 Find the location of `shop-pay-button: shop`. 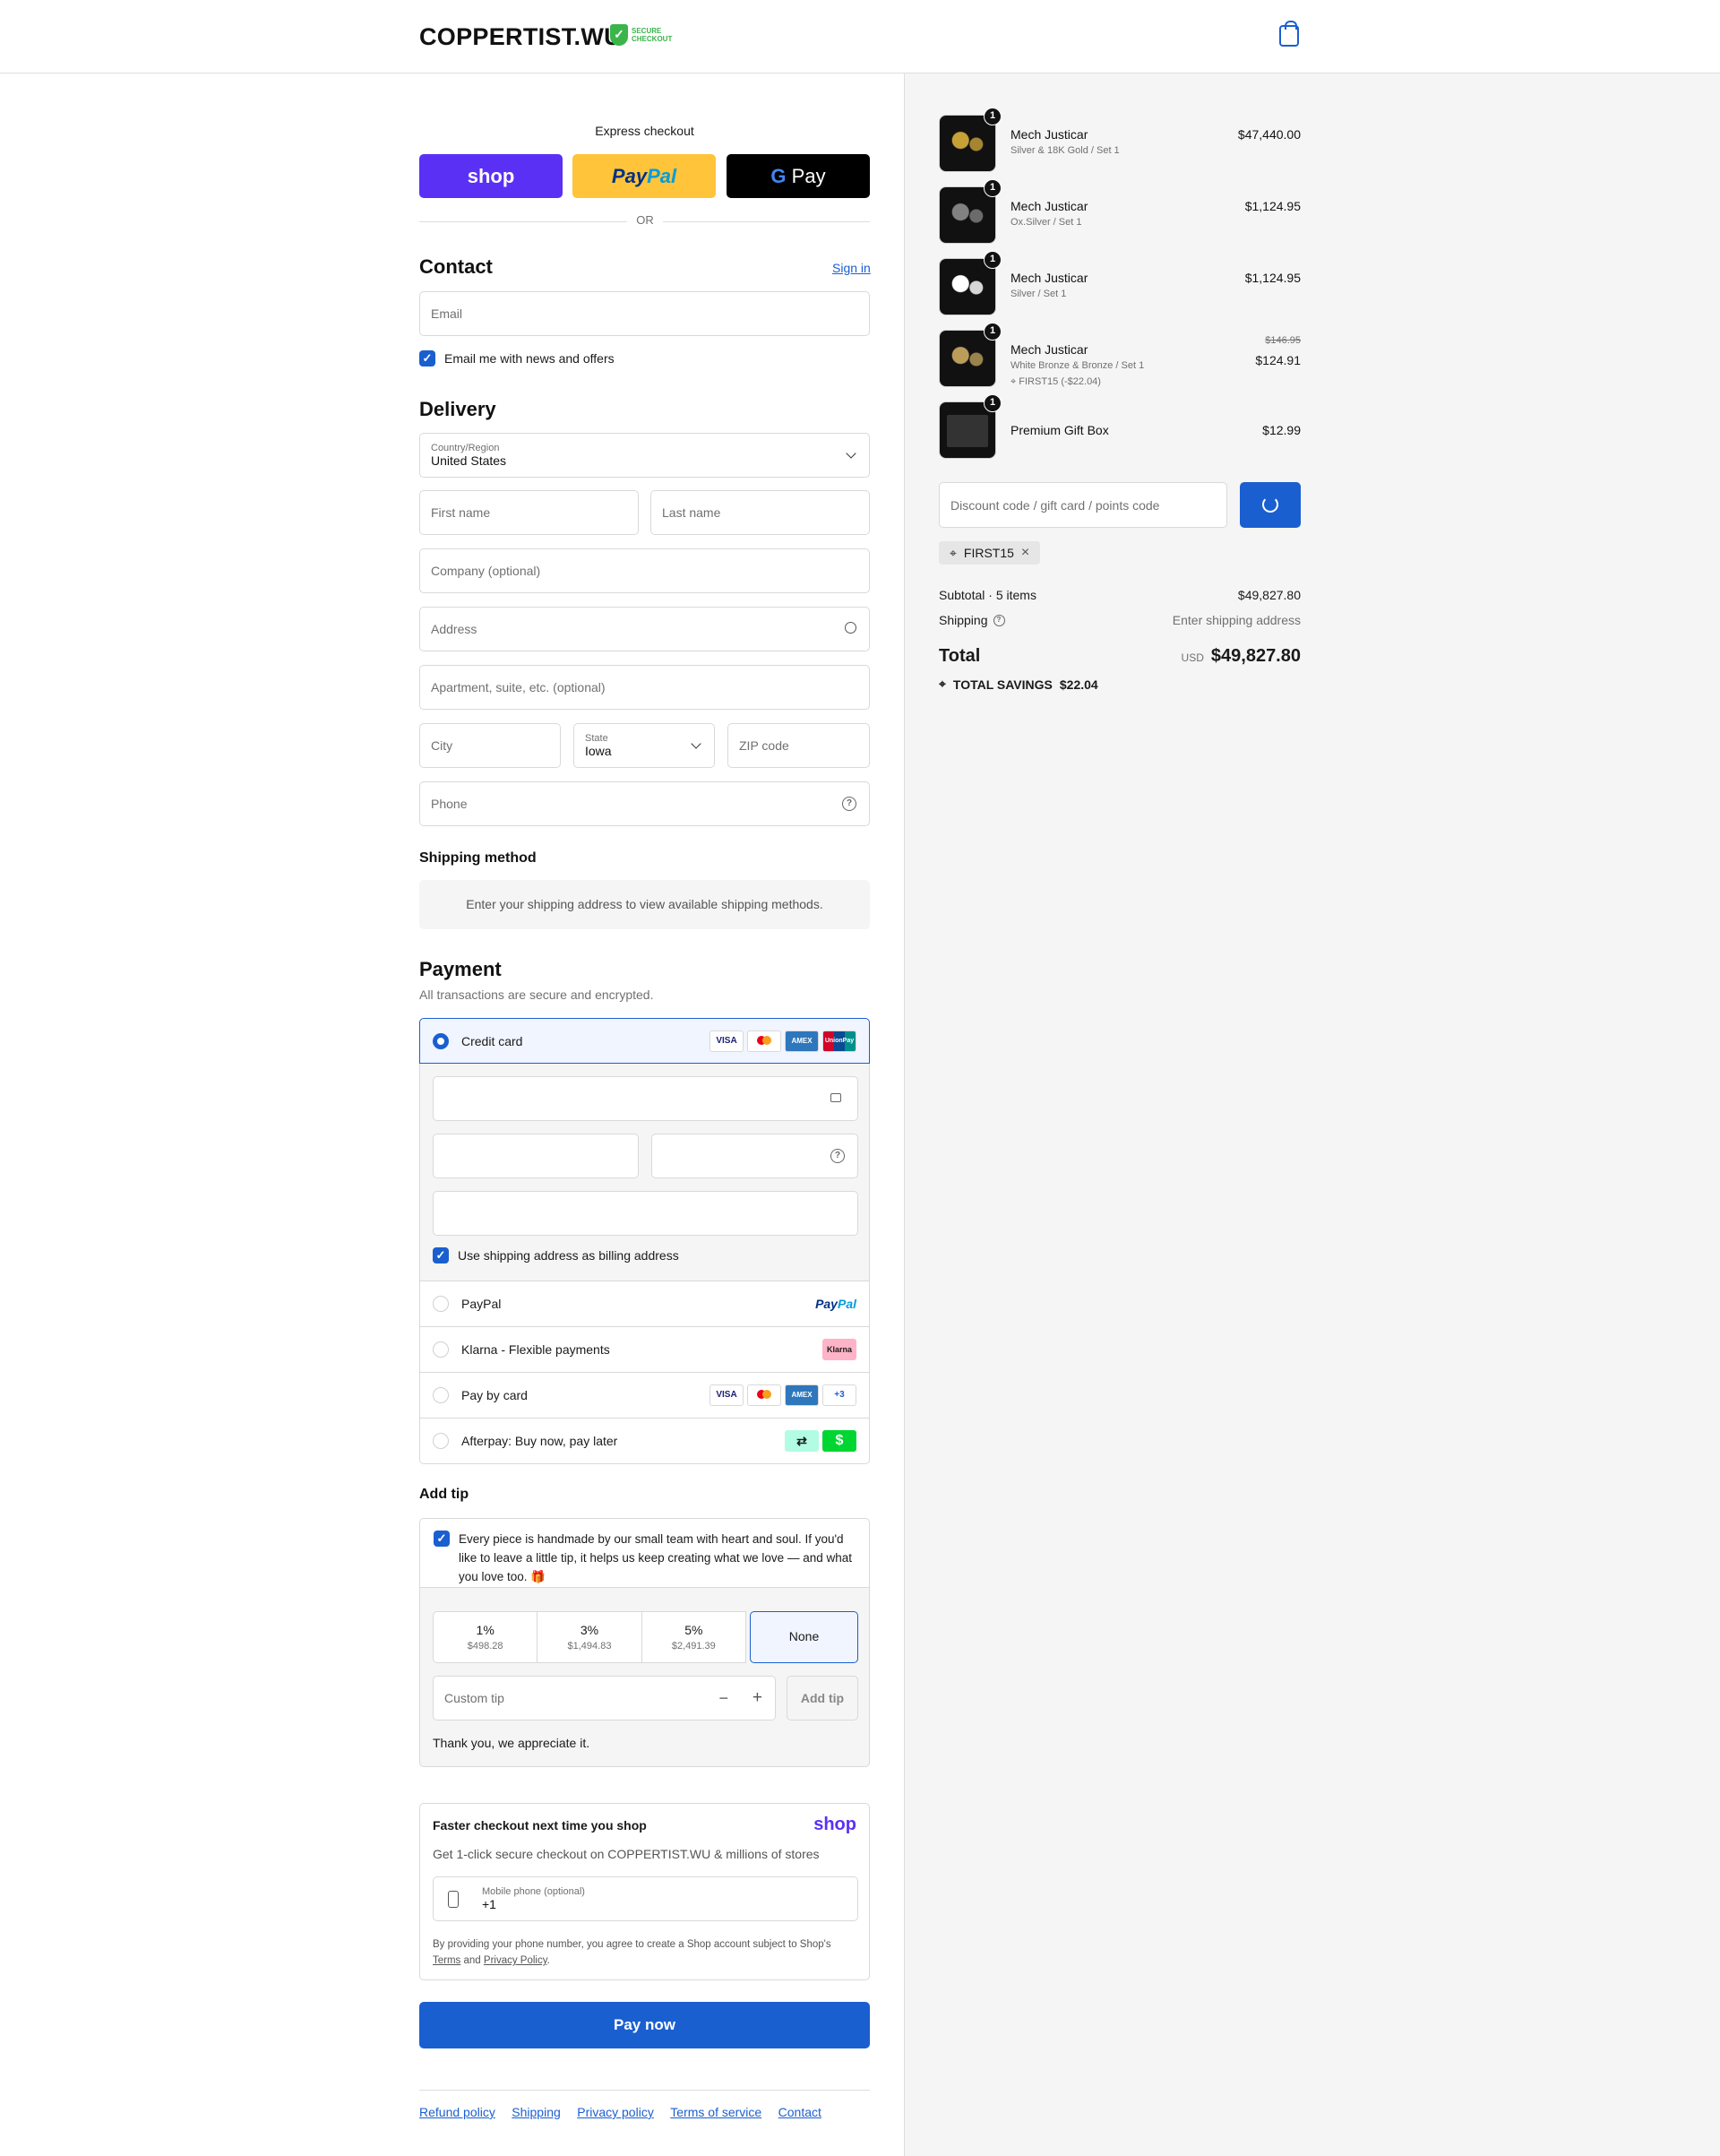

shop-pay-button: shop is located at coordinates (491, 176).